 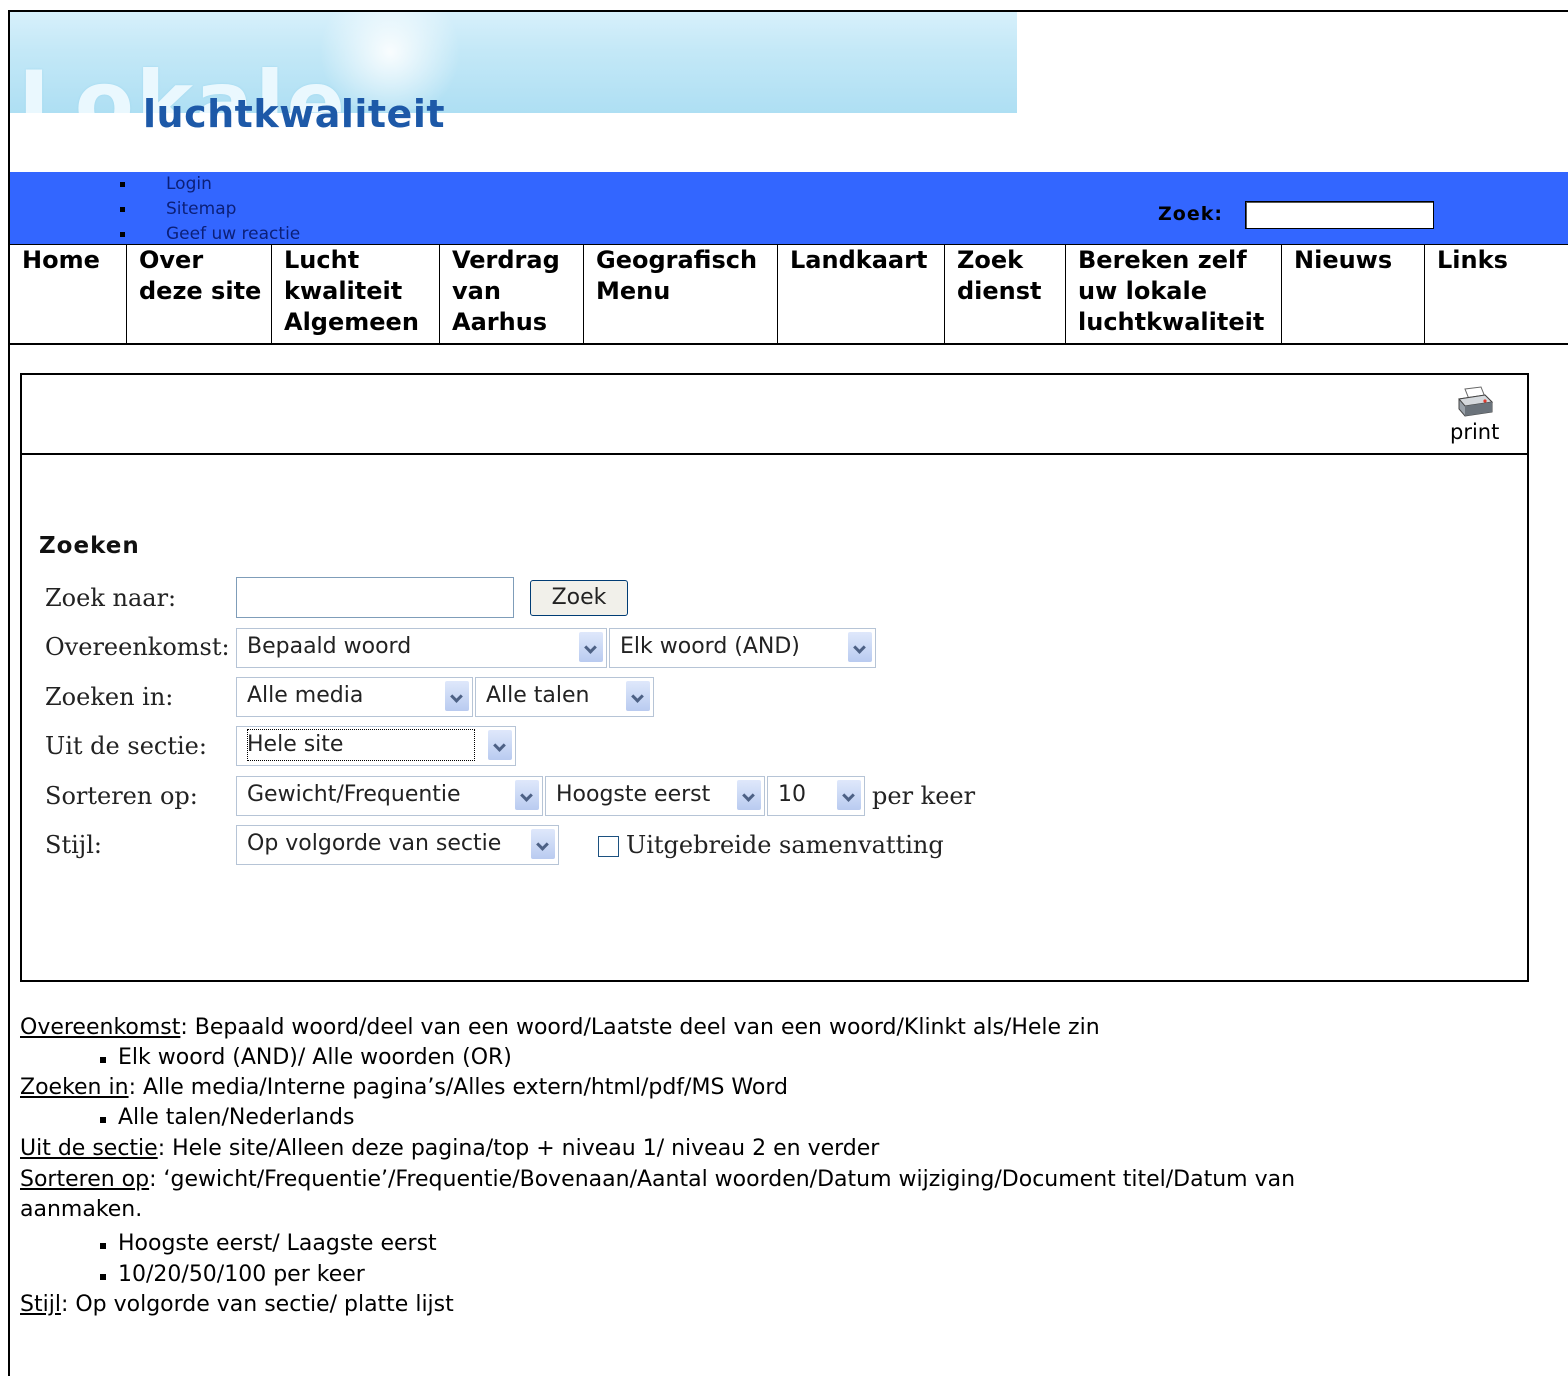 I want to click on note-sub: Alle talen/Nederlands, so click(x=236, y=1117).